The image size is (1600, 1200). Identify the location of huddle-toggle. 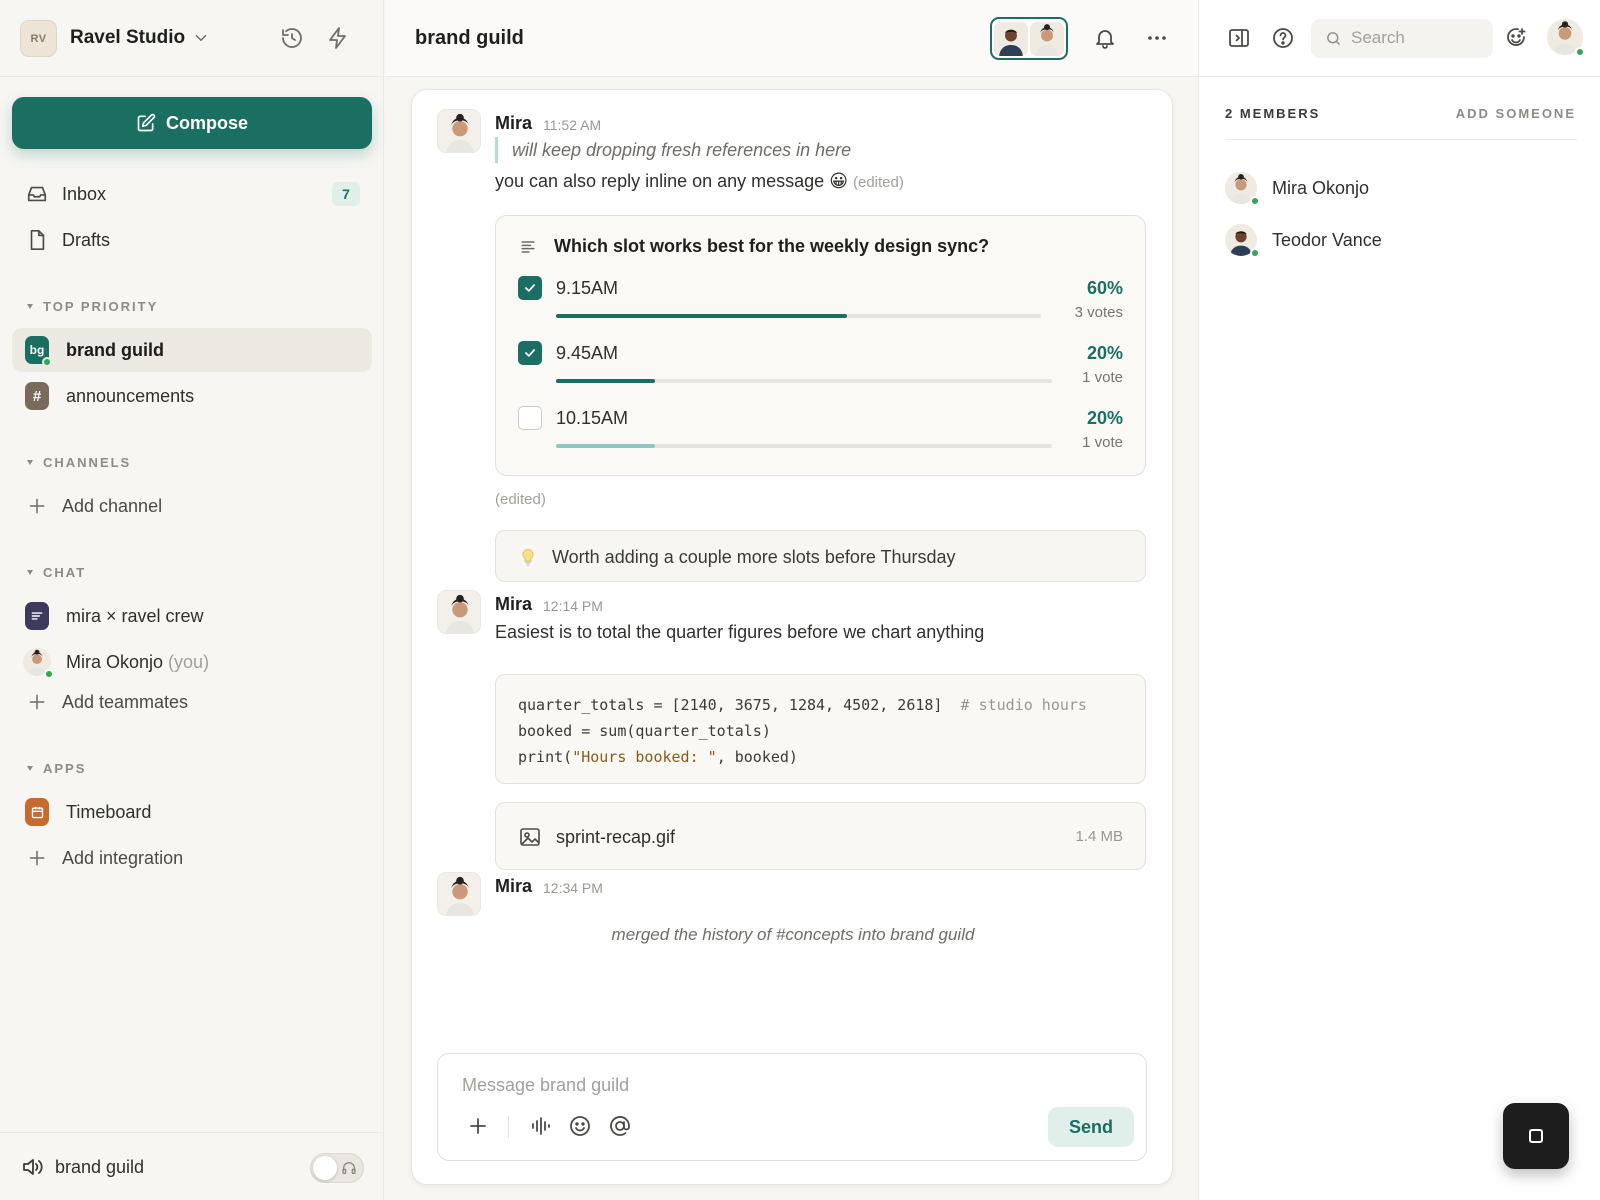
(337, 1168).